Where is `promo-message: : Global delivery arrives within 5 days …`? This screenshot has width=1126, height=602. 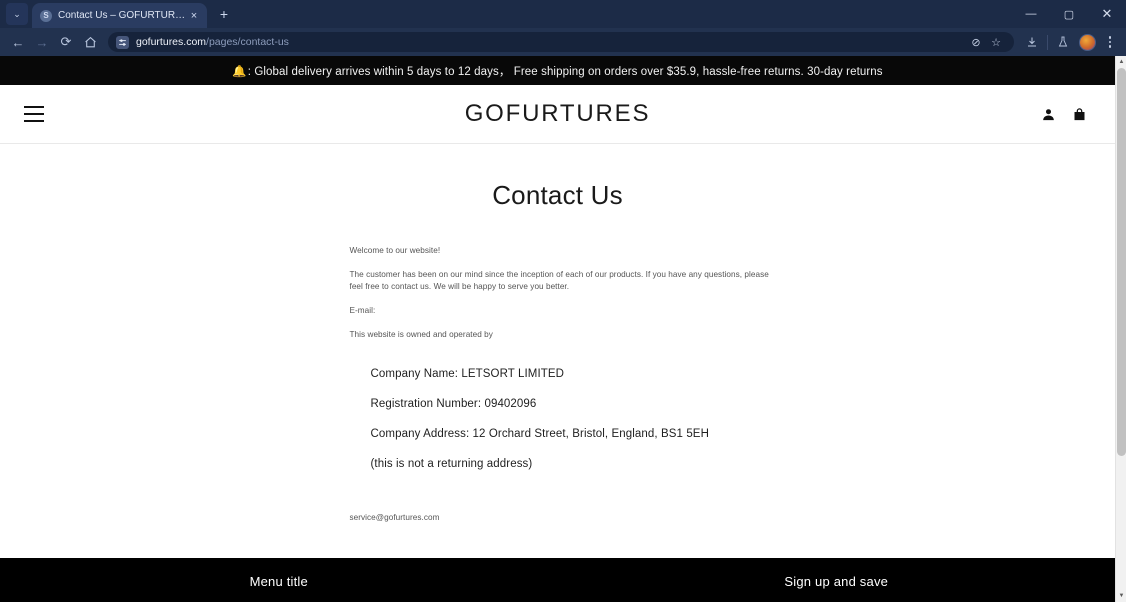
promo-message: : Global delivery arrives within 5 days … is located at coordinates (565, 71).